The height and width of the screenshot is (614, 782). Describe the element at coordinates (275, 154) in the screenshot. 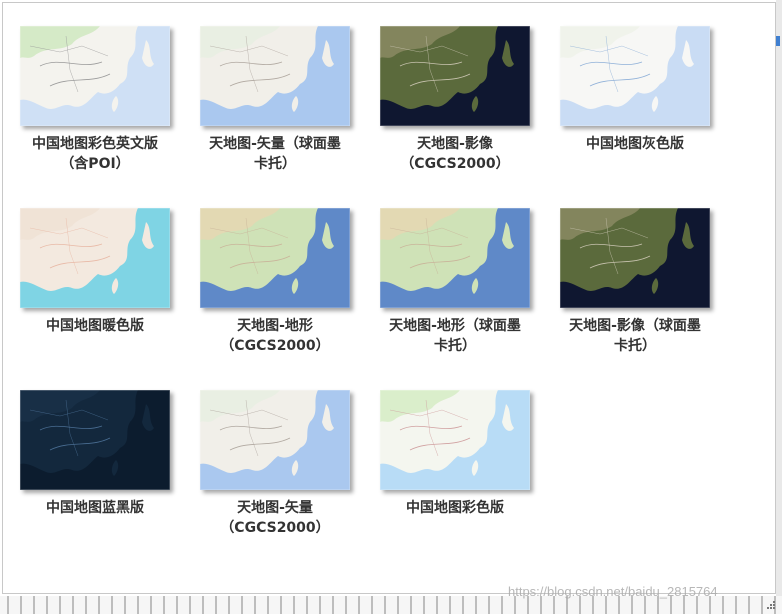

I see `map-thumbnail-label: 天地图-矢量（球面墨 卡托）` at that location.